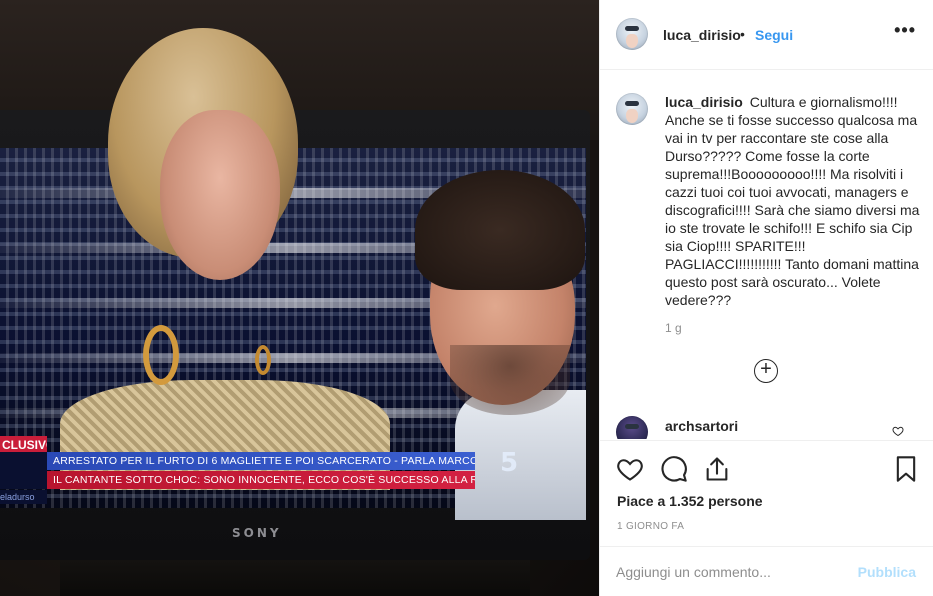 This screenshot has height=596, width=933. I want to click on share-icon, so click(717, 469).